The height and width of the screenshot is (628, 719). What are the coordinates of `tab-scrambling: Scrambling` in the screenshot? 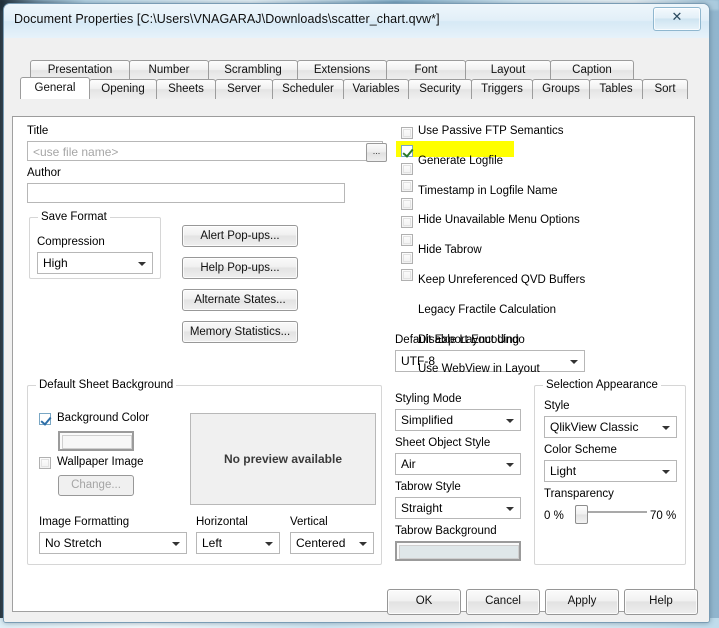 It's located at (253, 70).